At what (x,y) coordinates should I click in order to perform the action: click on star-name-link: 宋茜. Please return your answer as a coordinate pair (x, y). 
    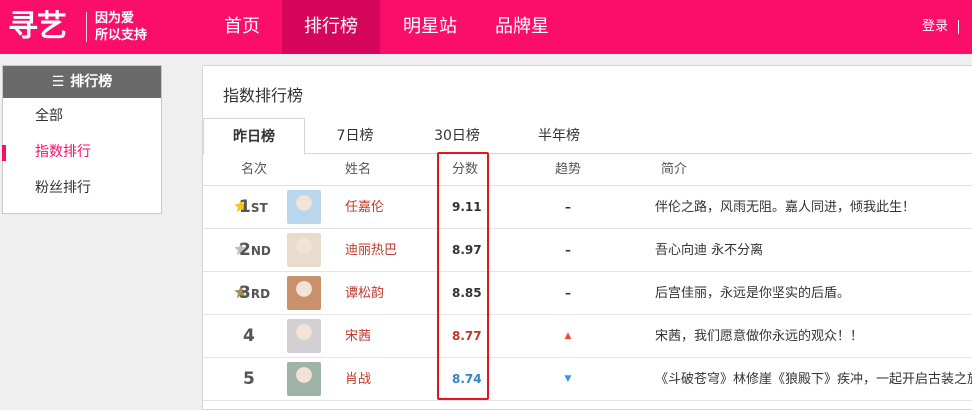
    Looking at the image, I should click on (358, 336).